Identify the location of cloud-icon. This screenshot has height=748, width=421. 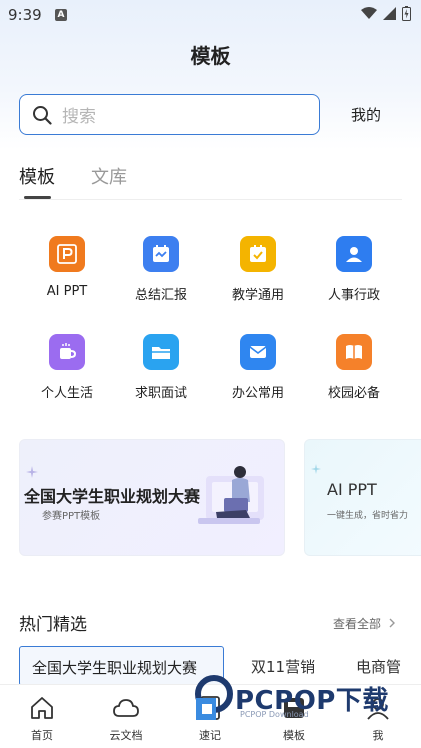
(126, 708).